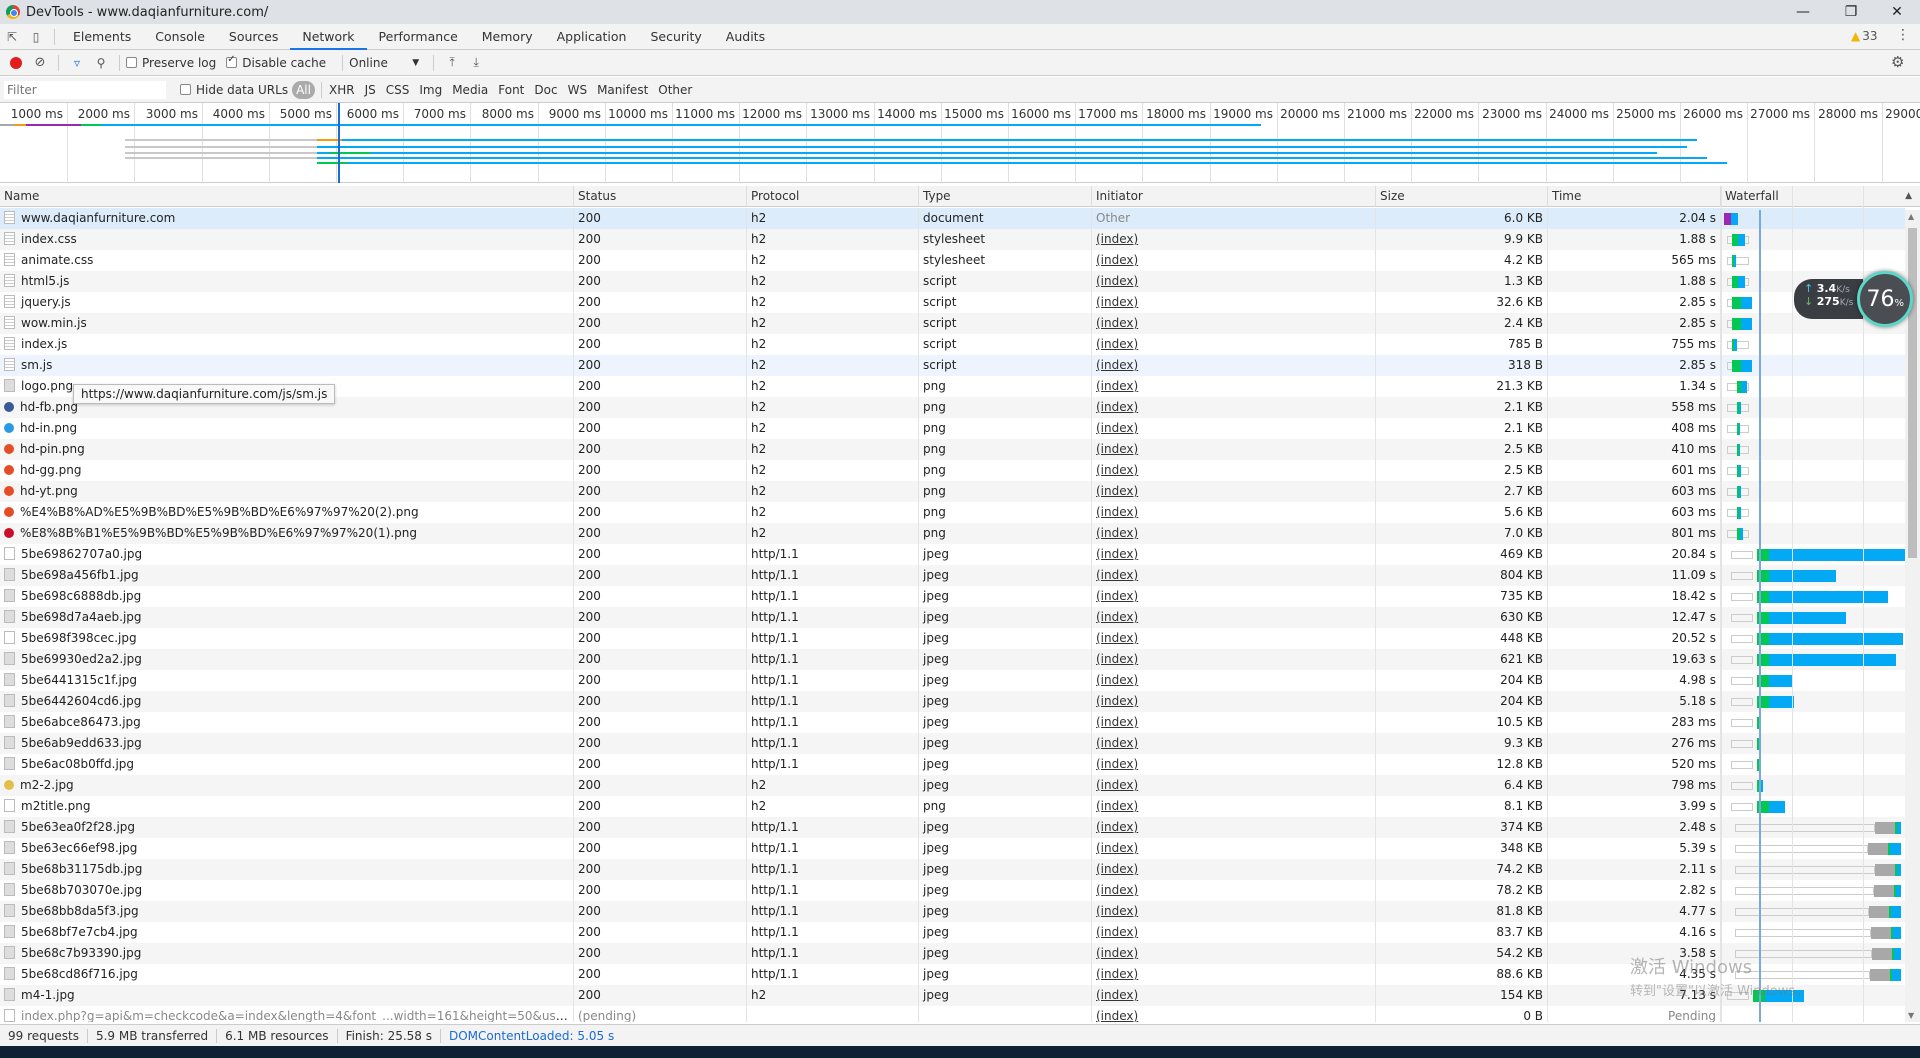 Image resolution: width=1920 pixels, height=1058 pixels. I want to click on cell-name: html5.js, so click(287, 281).